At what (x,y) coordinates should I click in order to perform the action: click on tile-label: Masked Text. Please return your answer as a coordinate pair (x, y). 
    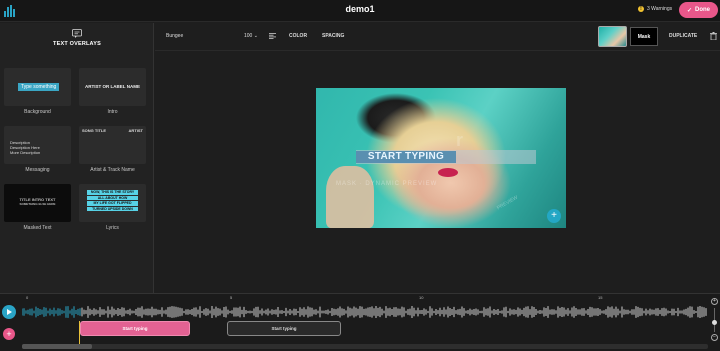
    Looking at the image, I should click on (37, 228).